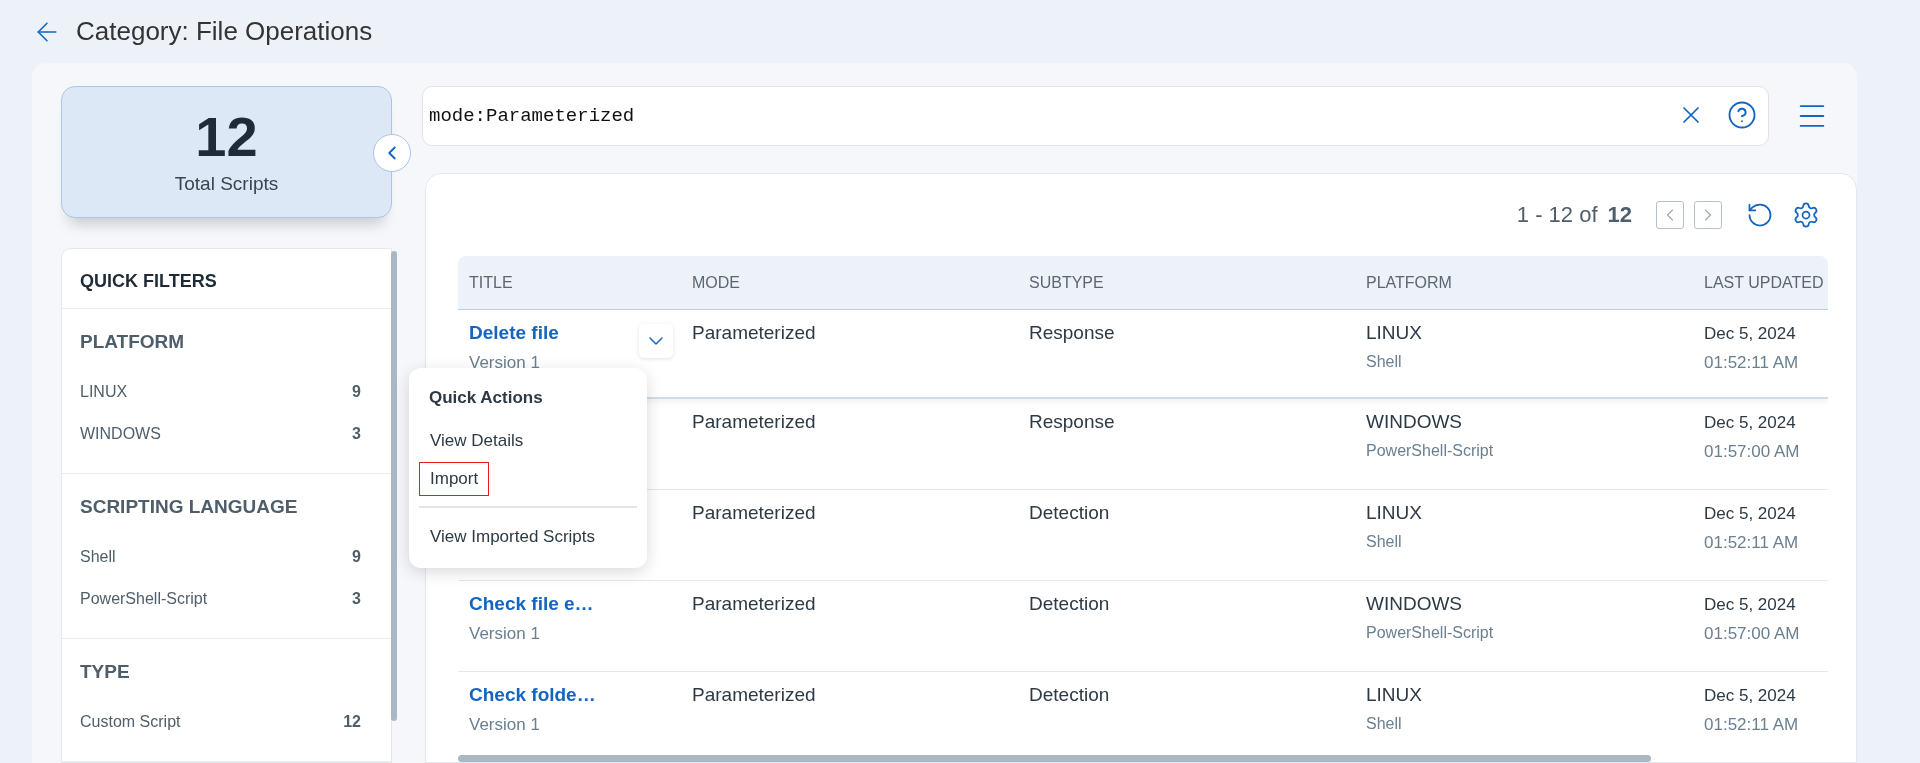 The height and width of the screenshot is (763, 1920). Describe the element at coordinates (656, 341) in the screenshot. I see `row-actions-button` at that location.